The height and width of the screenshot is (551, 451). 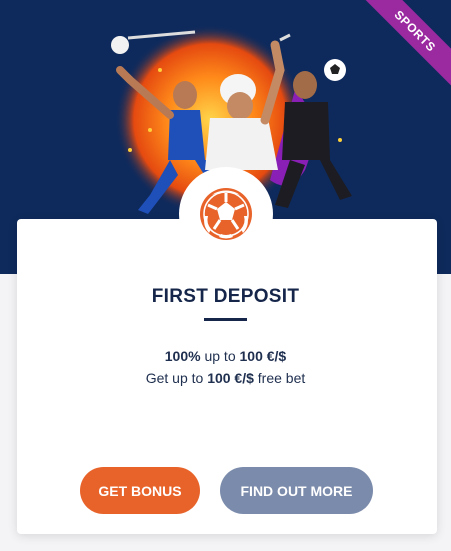 I want to click on sports-ribbon: SPORTS, so click(x=406, y=45).